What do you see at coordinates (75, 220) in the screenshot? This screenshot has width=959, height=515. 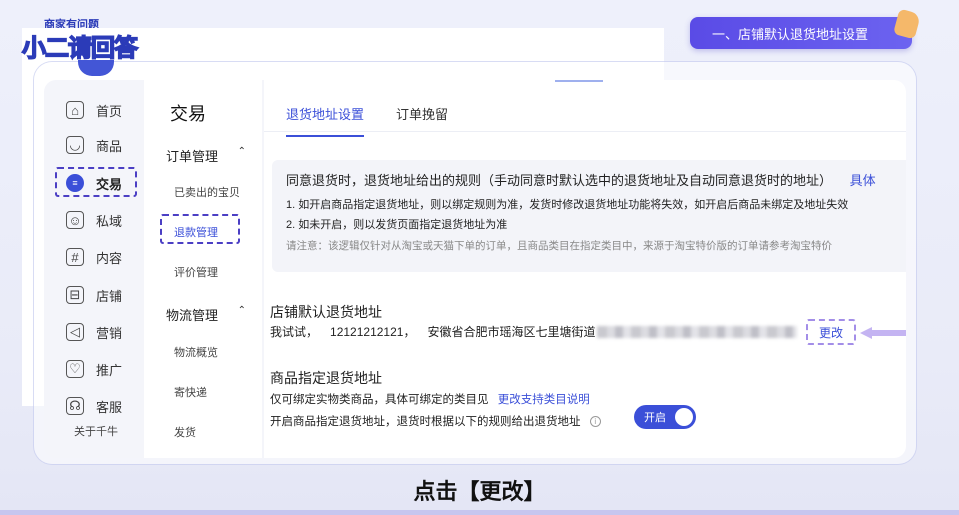 I see `private-domain-icon: ☺` at bounding box center [75, 220].